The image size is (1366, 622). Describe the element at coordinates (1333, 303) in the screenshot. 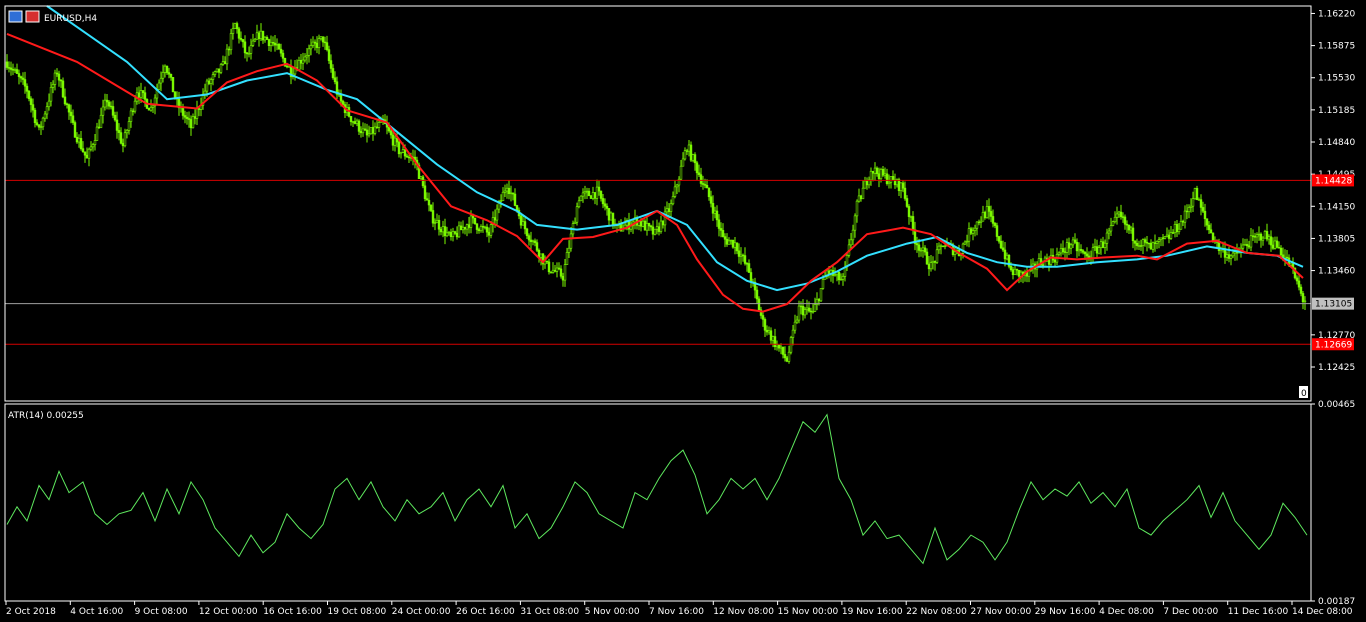

I see `price-tag-gray-1: 1.13105` at that location.